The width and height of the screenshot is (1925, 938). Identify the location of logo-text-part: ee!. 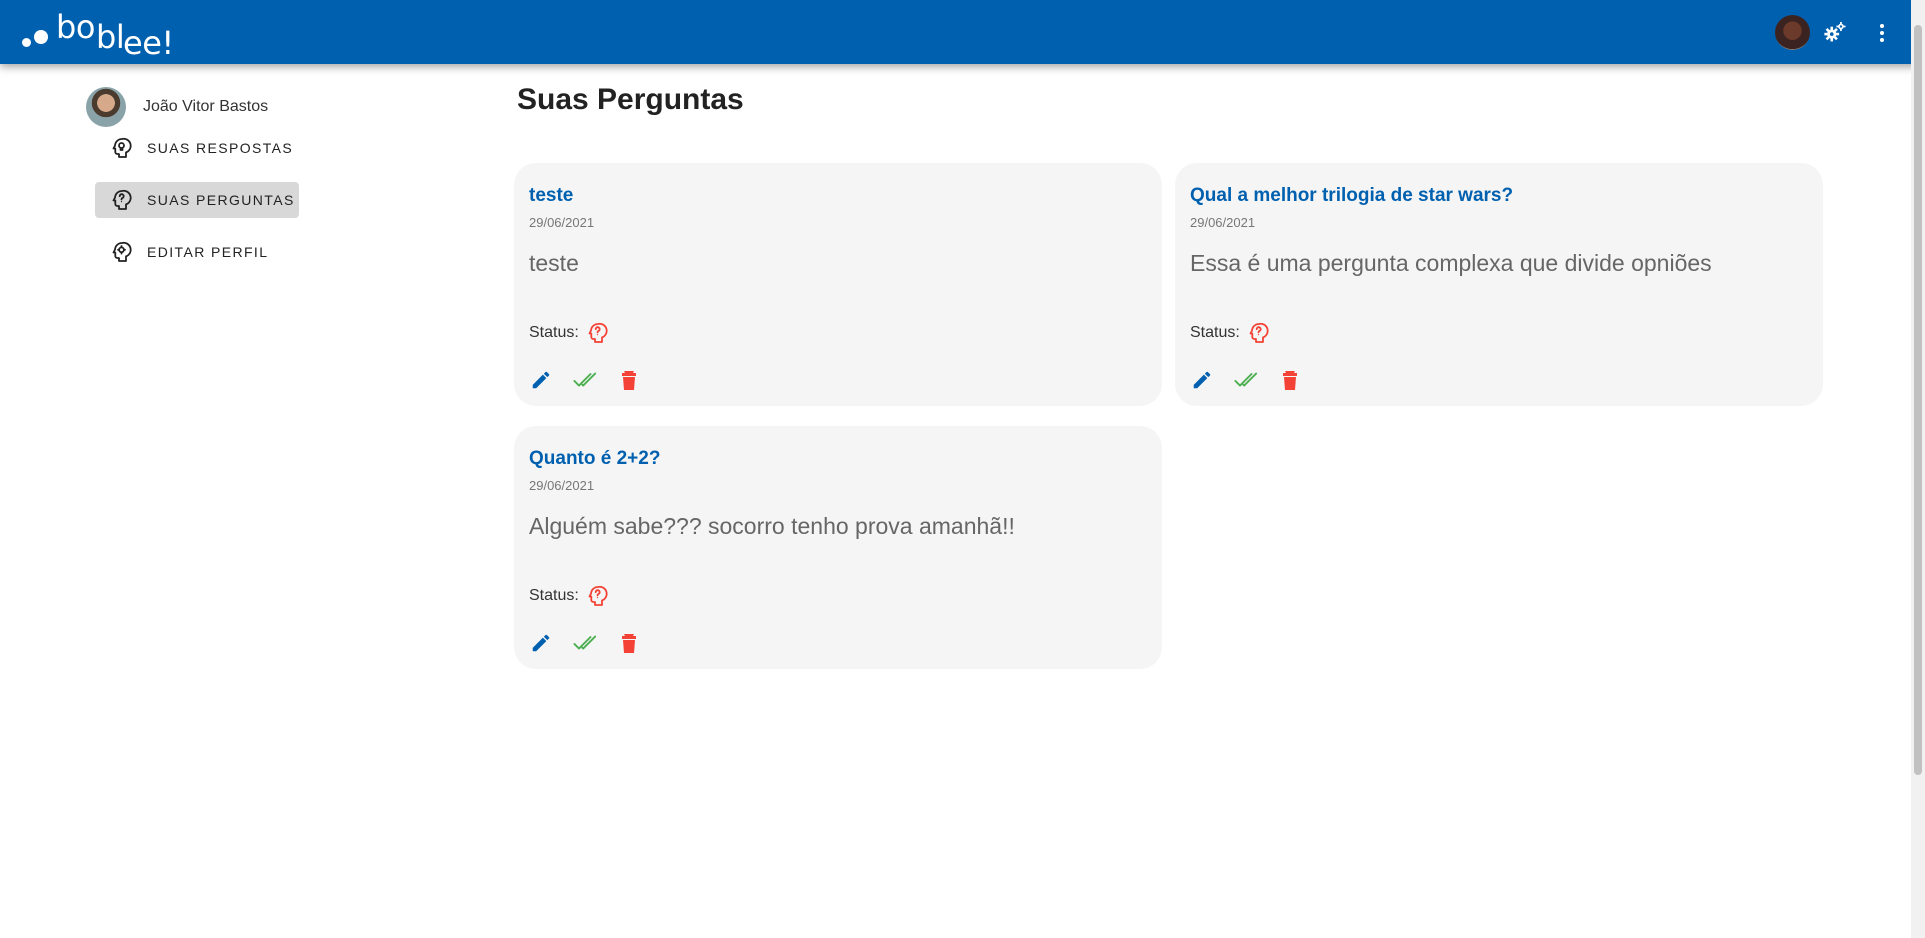
(148, 43).